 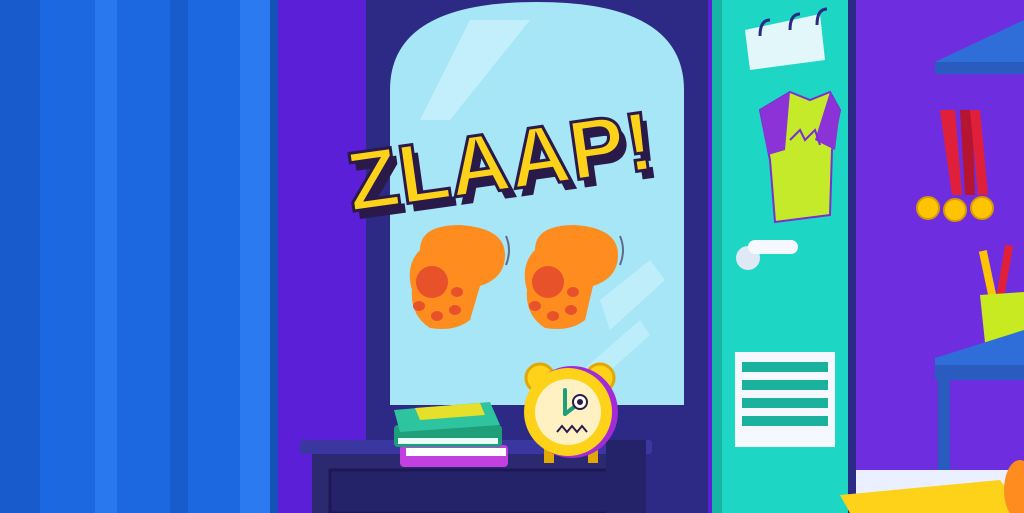 What do you see at coordinates (784, 256) in the screenshot?
I see `locker-door` at bounding box center [784, 256].